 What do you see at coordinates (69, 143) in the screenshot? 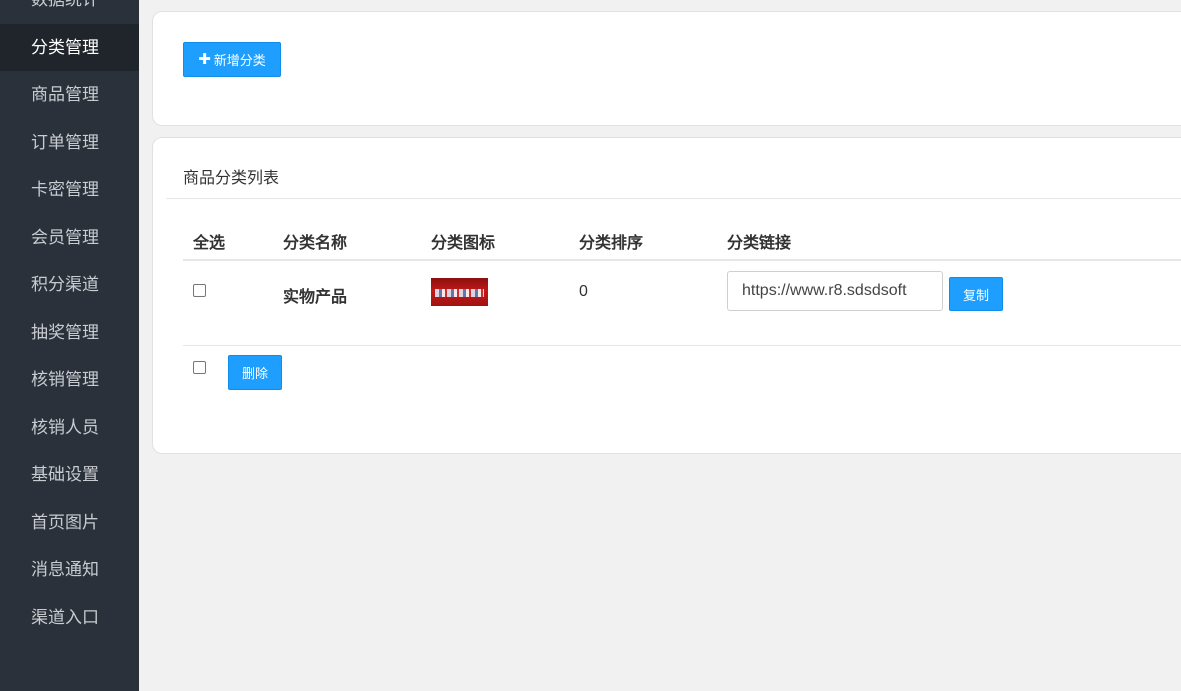
I see `sidebar-item-order-management: 订单管理` at bounding box center [69, 143].